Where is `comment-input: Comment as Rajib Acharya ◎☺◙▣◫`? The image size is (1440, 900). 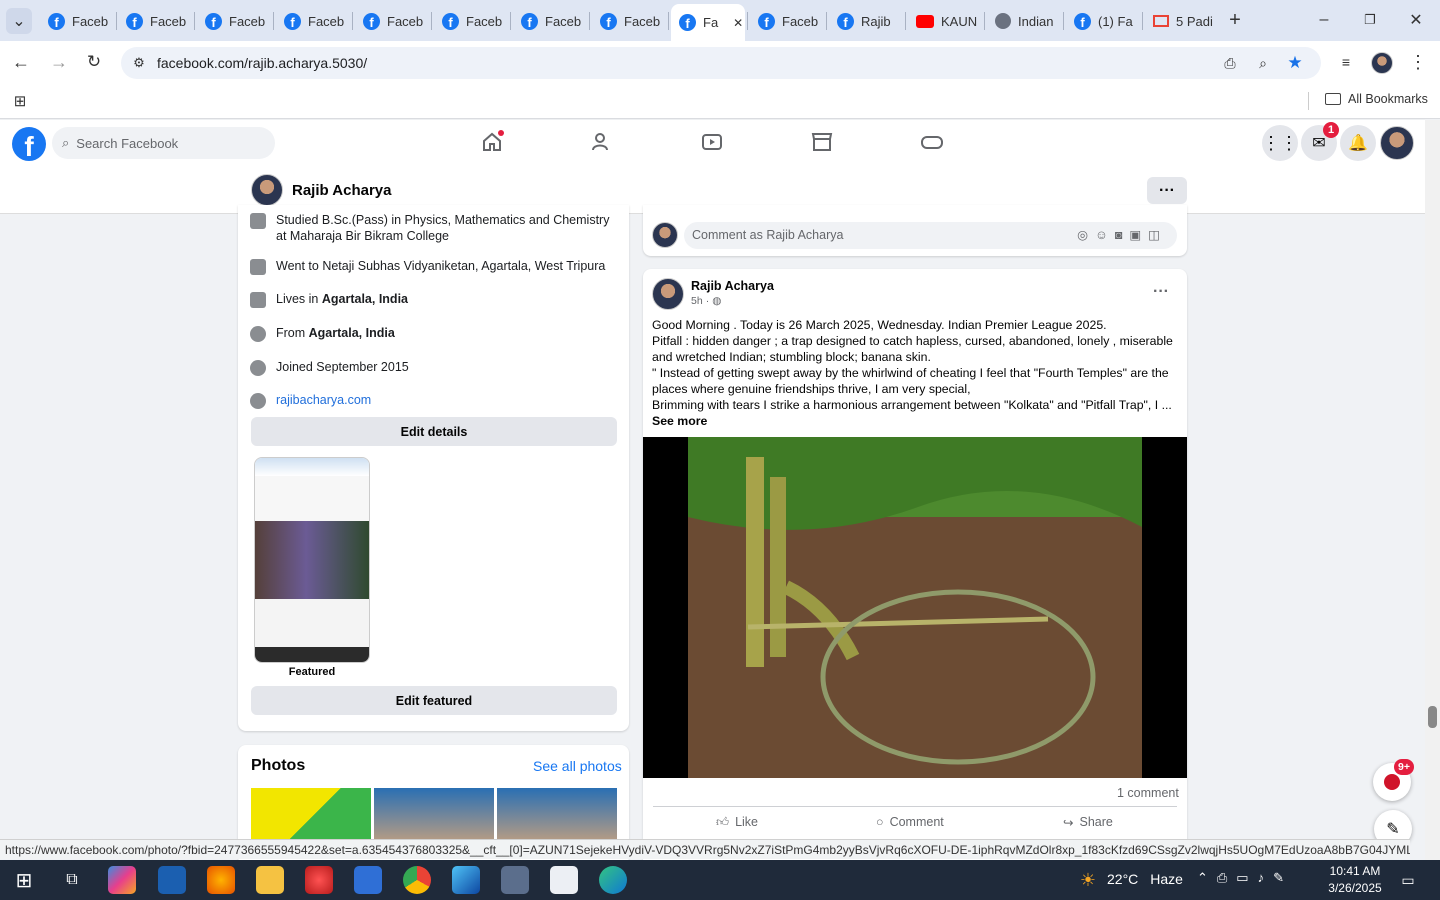 comment-input: Comment as Rajib Acharya ◎☺◙▣◫ is located at coordinates (930, 235).